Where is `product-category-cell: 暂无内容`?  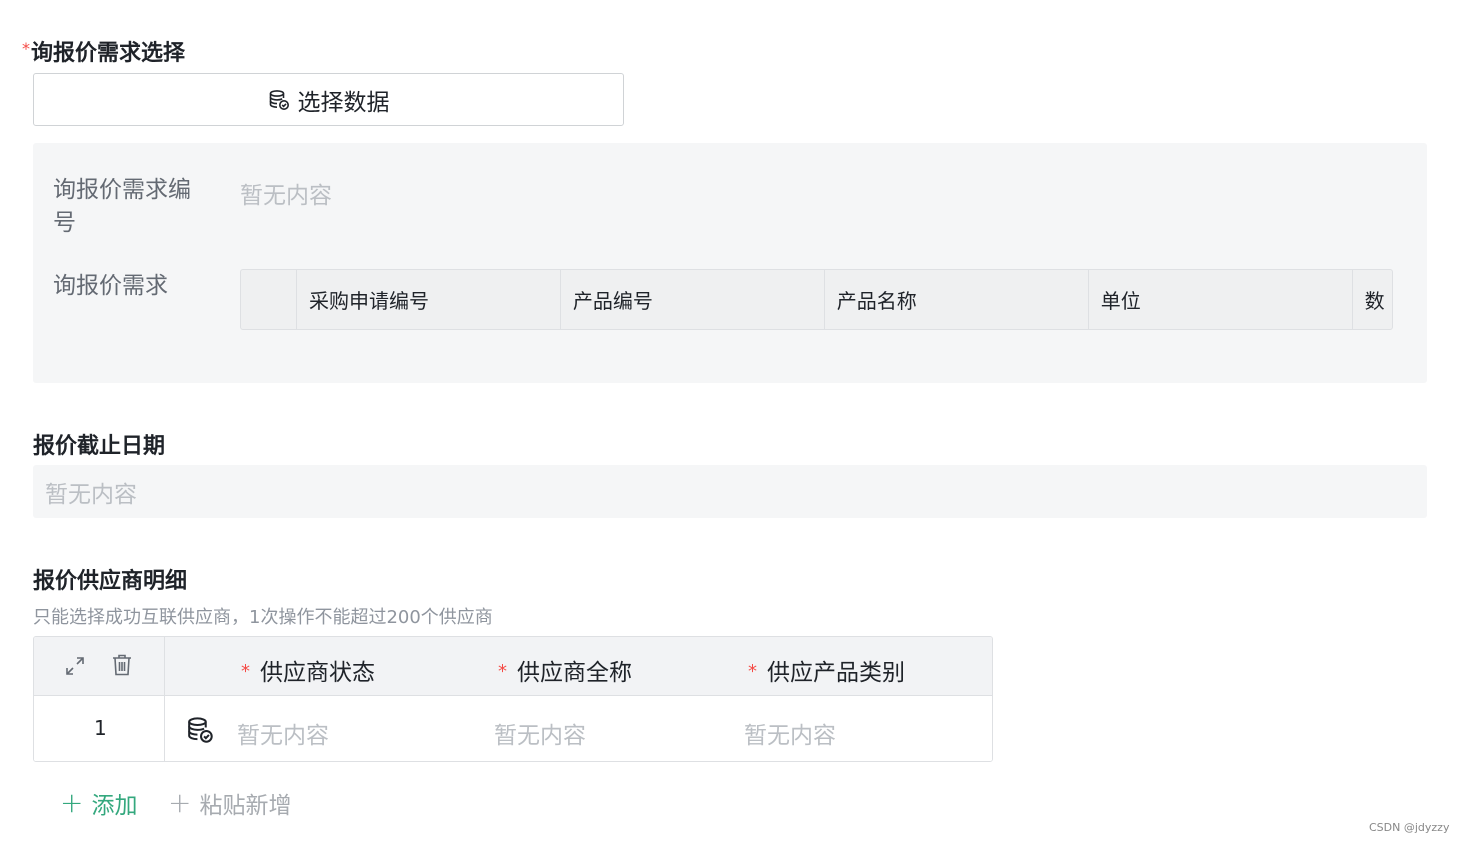
product-category-cell: 暂无内容 is located at coordinates (790, 733).